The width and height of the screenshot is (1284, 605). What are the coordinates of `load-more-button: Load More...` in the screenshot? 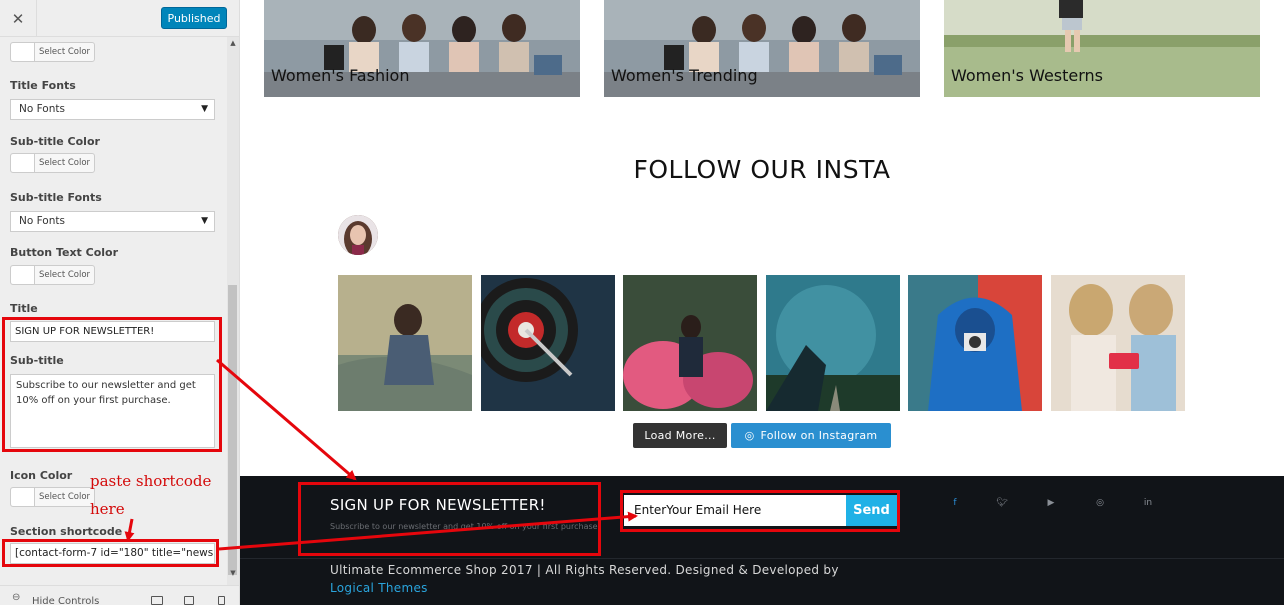 It's located at (680, 435).